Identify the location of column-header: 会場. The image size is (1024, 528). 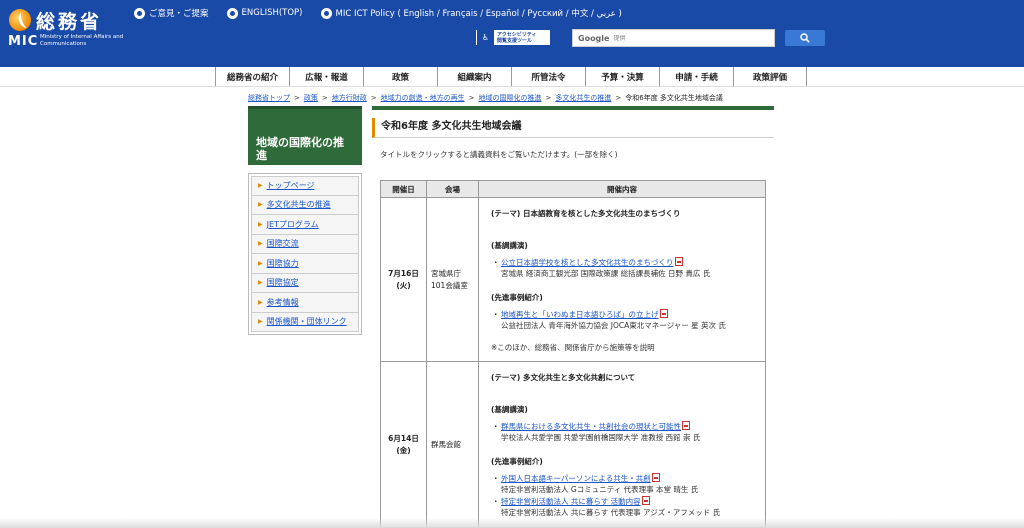
(452, 189).